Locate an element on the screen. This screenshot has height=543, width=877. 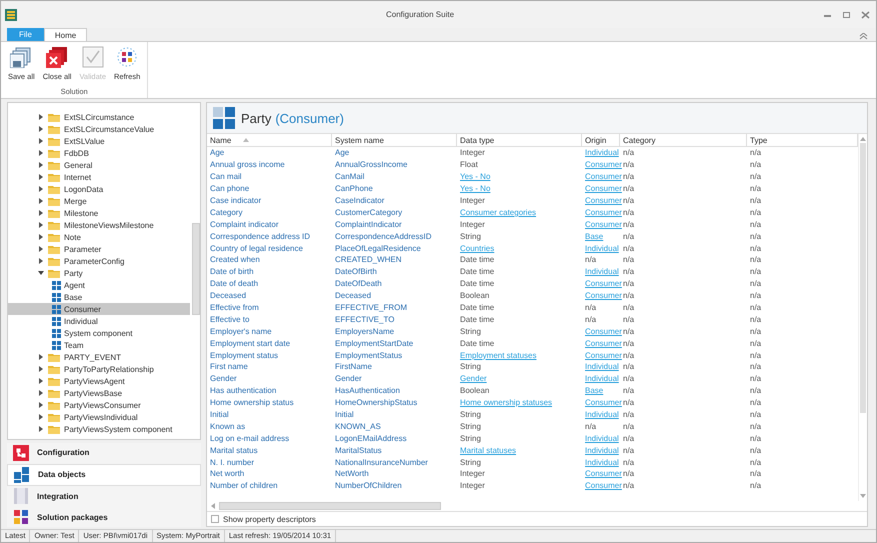
table-cell-text: CustomerCategory is located at coordinates (369, 212).